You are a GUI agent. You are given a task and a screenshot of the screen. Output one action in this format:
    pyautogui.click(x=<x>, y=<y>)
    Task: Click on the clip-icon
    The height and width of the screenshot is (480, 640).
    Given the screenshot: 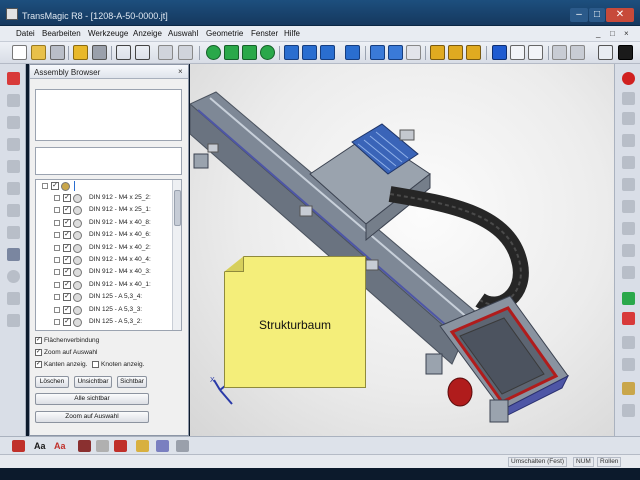 What is the action you would take?
    pyautogui.click(x=628, y=272)
    